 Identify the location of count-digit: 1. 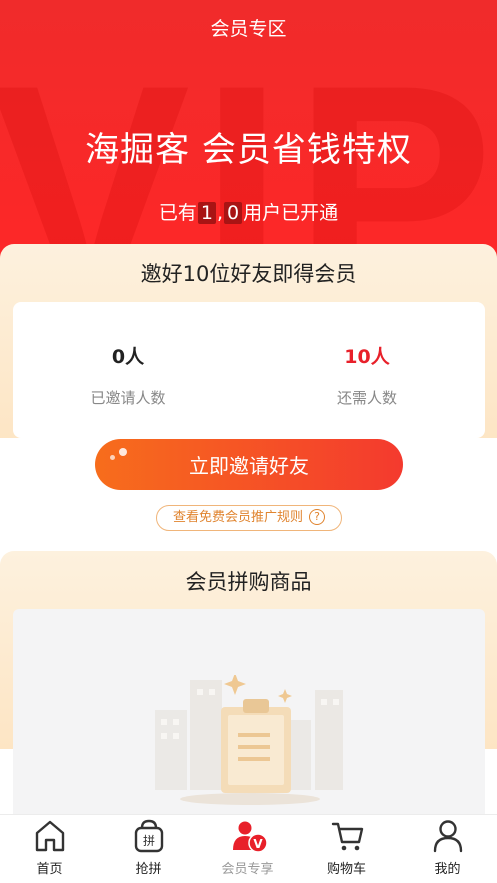
(206, 213).